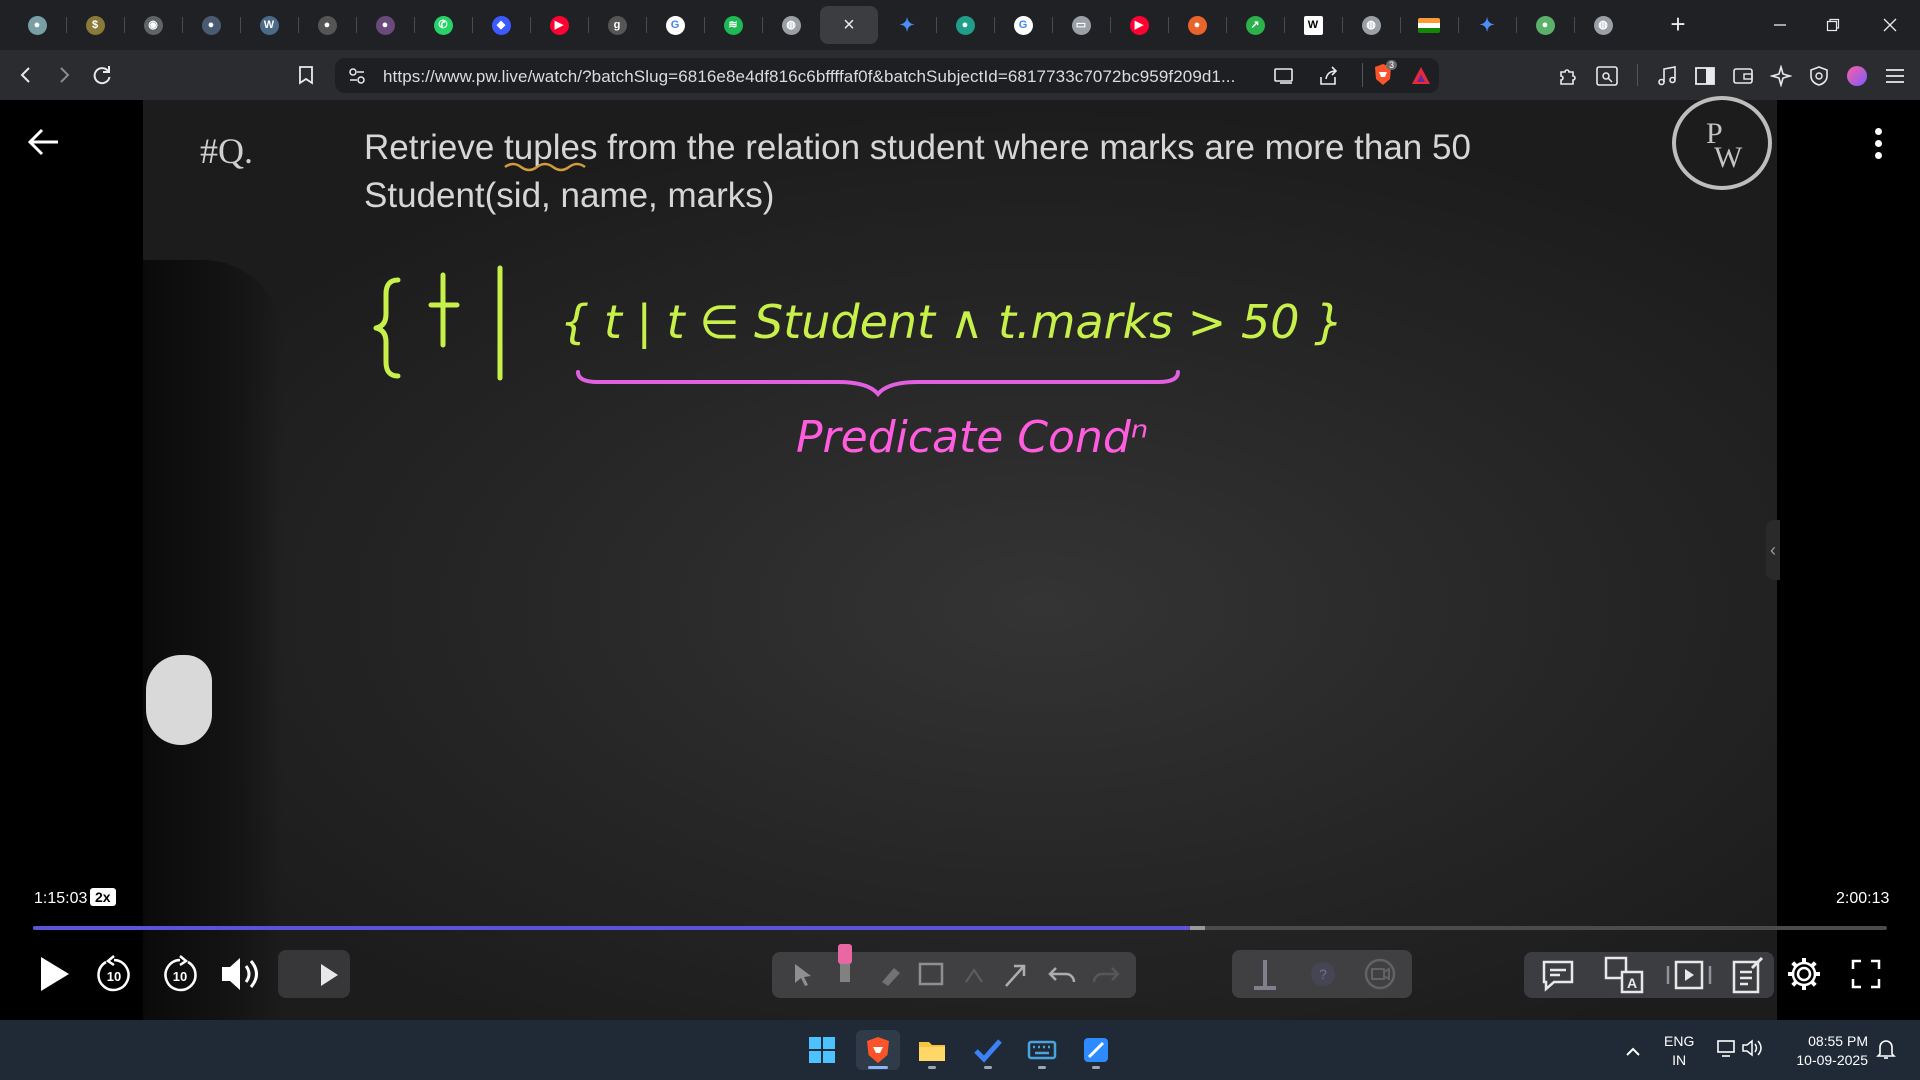  I want to click on side-panel-handle: ‹, so click(1773, 550).